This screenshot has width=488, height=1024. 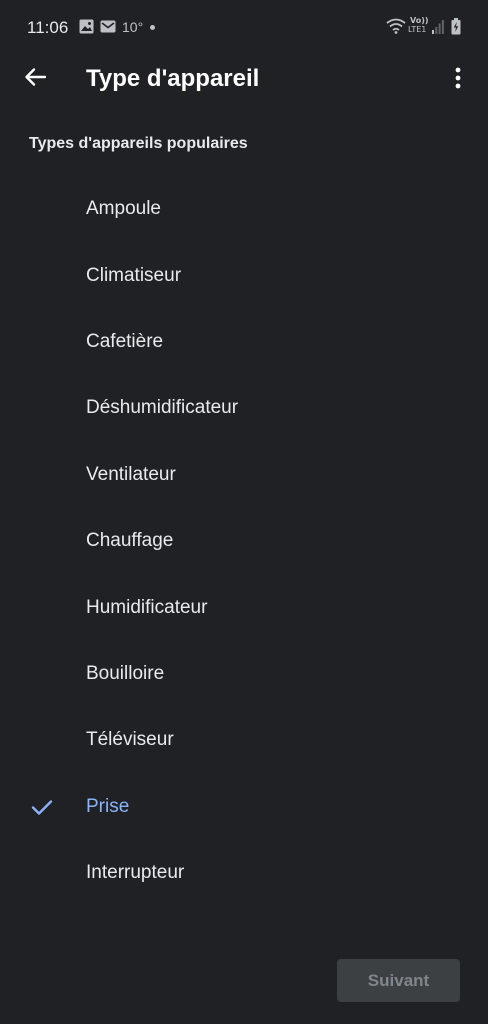 What do you see at coordinates (244, 28) in the screenshot?
I see `status-bar: 11:06 10° Vo)) LTE1` at bounding box center [244, 28].